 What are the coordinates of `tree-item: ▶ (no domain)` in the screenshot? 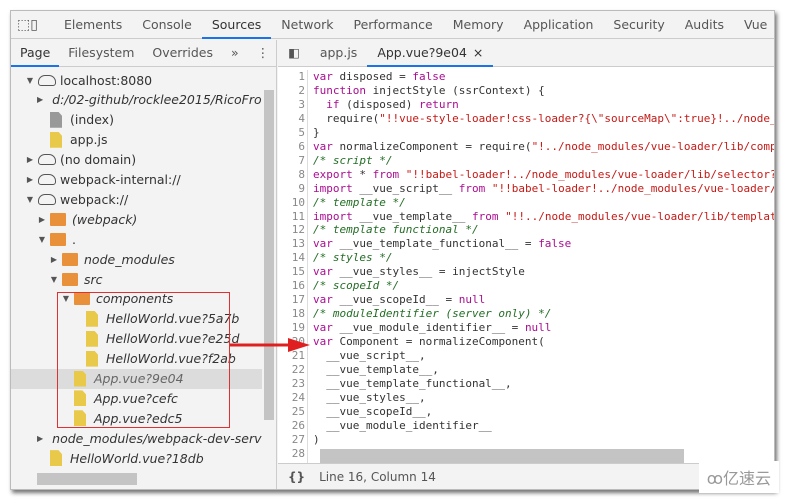 It's located at (136, 160).